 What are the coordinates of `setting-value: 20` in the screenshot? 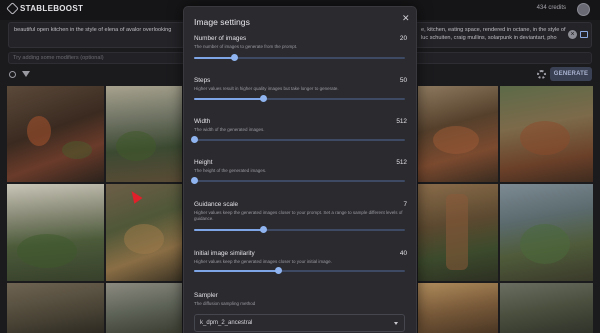 It's located at (403, 38).